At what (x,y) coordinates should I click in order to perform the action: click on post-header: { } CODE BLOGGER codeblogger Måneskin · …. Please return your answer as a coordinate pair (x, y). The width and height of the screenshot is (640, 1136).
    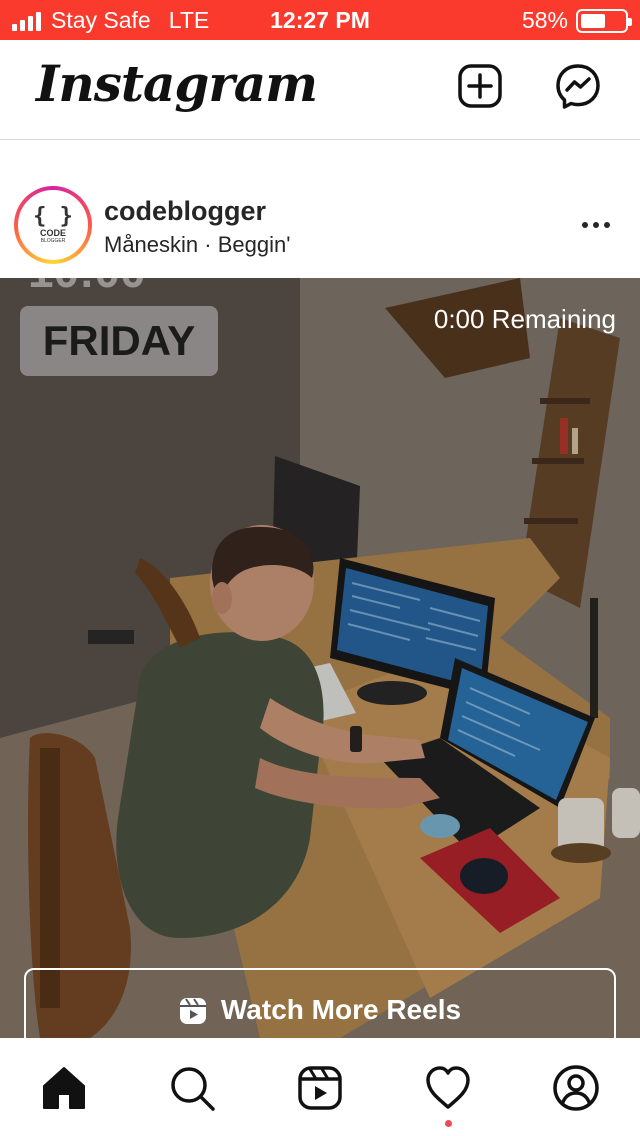
    Looking at the image, I should click on (320, 229).